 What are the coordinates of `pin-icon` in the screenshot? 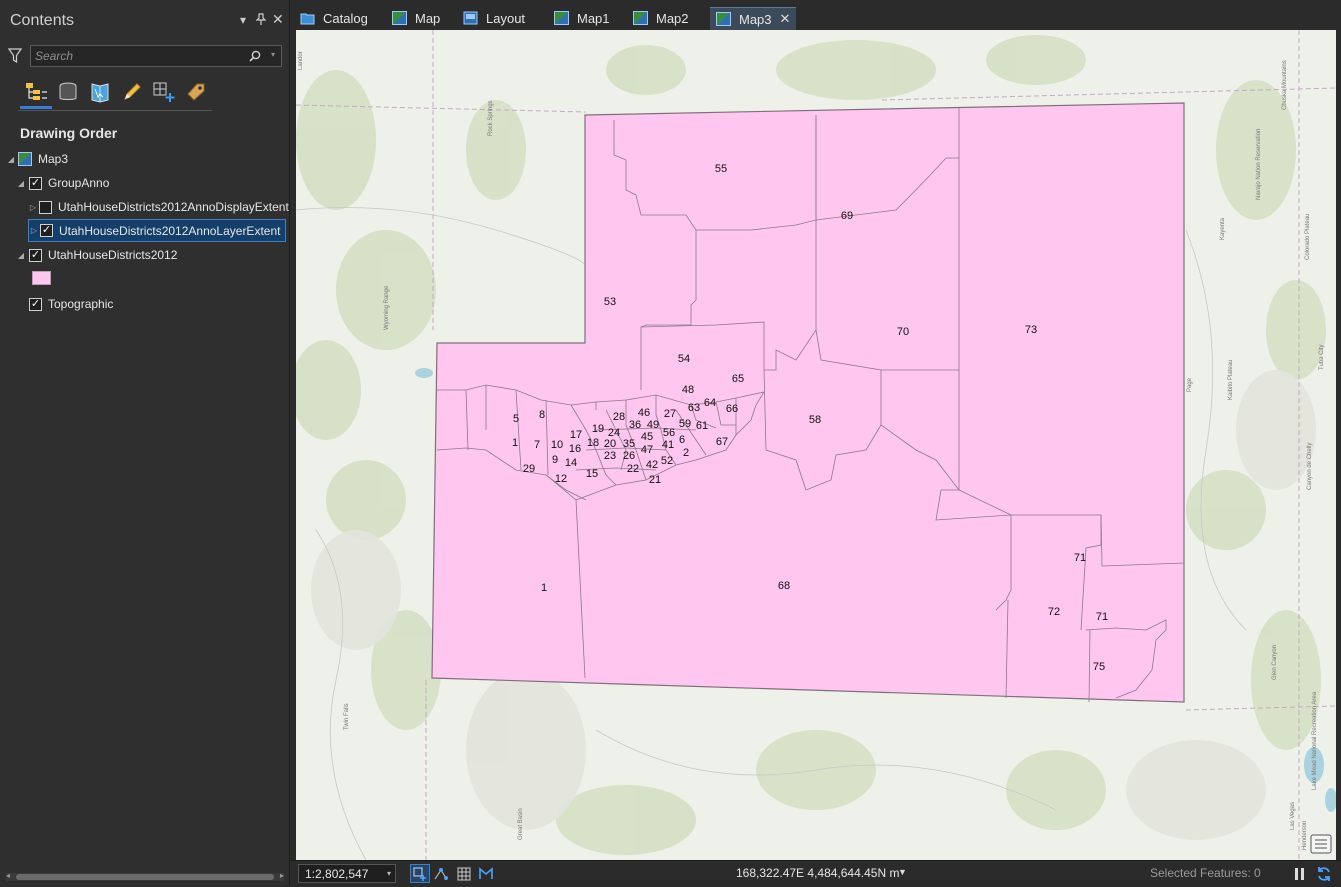 It's located at (261, 20).